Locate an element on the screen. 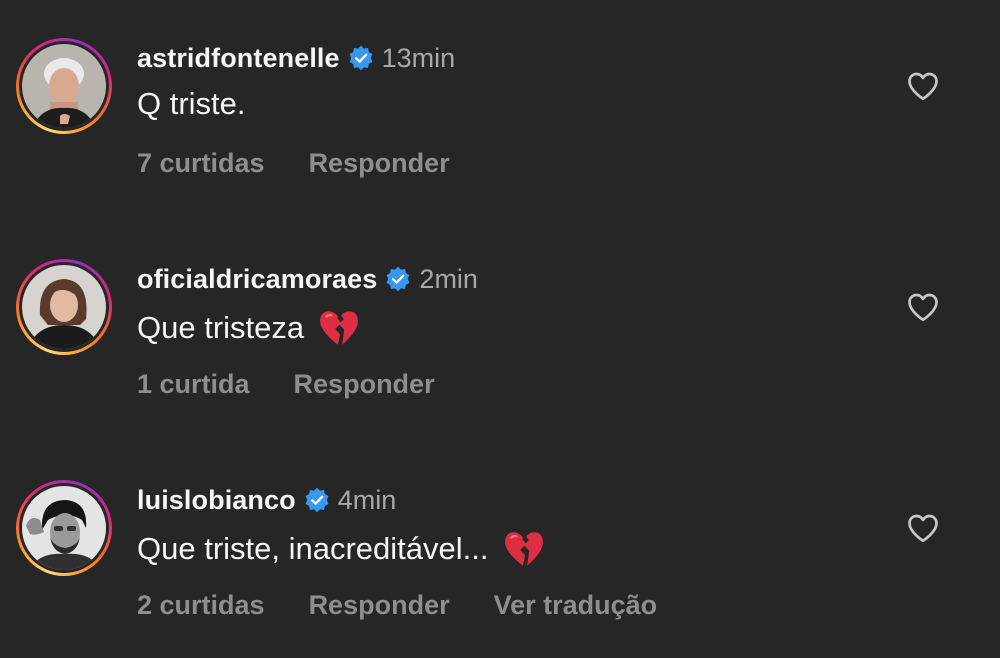 This screenshot has width=1000, height=658. username: astridfontenelle is located at coordinates (238, 58).